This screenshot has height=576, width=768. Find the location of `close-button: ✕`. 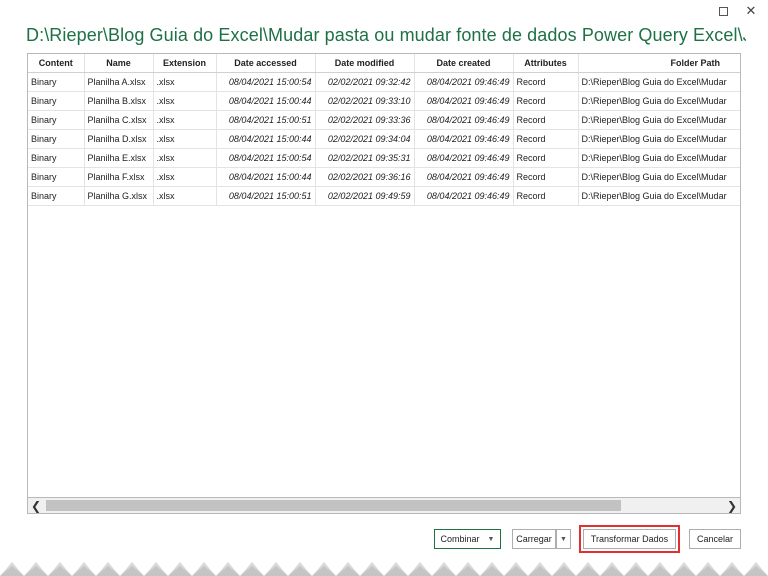

close-button: ✕ is located at coordinates (751, 10).